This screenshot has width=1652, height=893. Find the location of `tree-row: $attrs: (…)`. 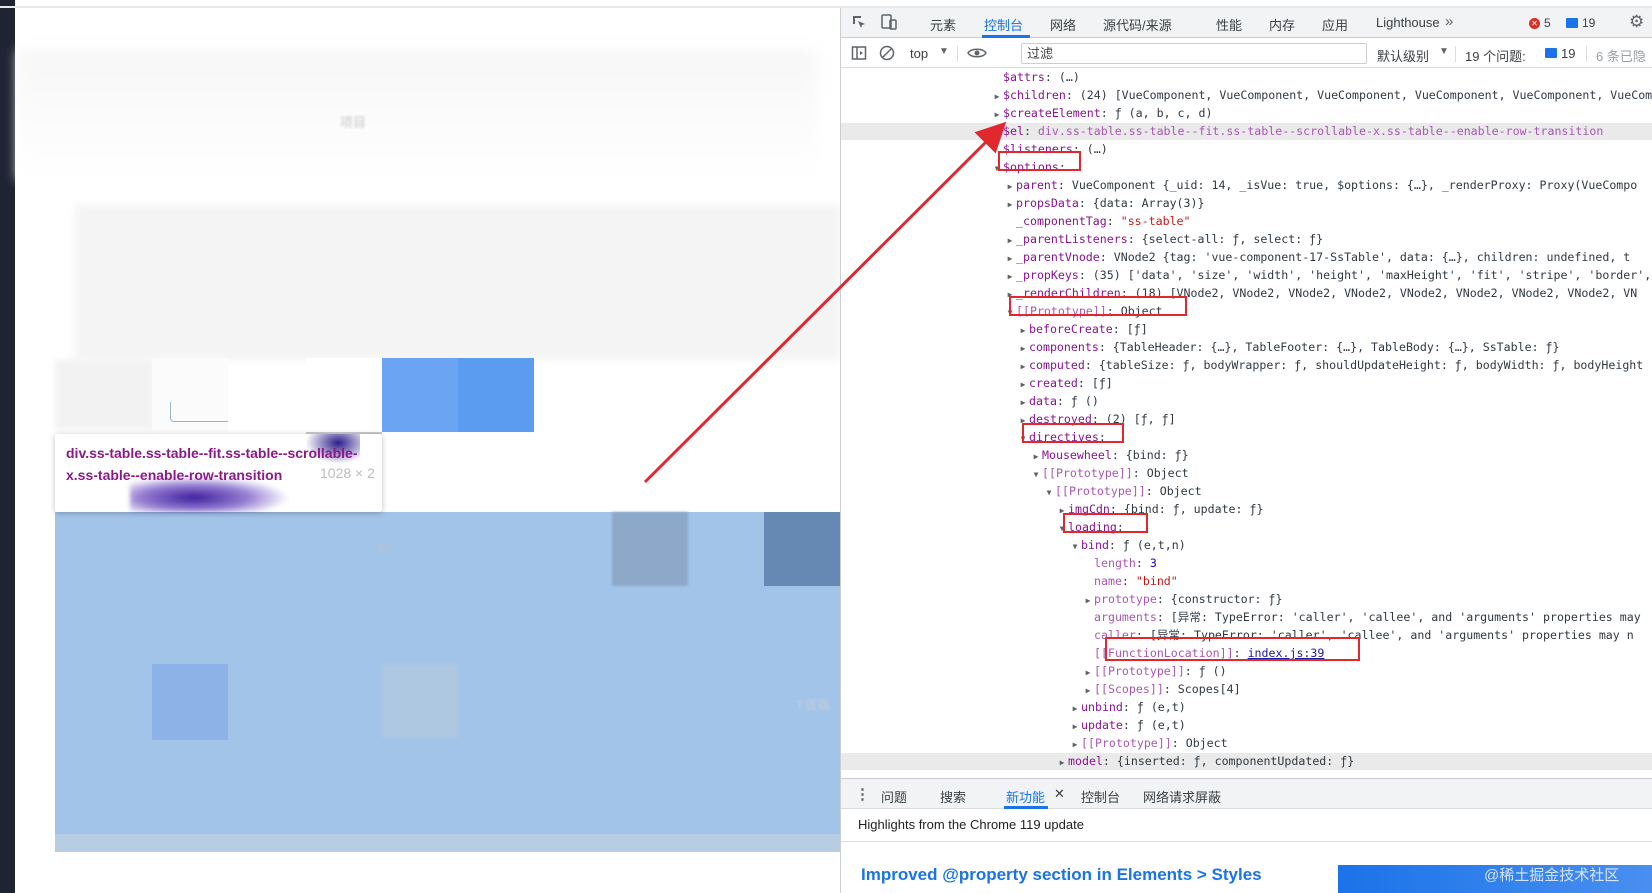

tree-row: $attrs: (…) is located at coordinates (1246, 77).